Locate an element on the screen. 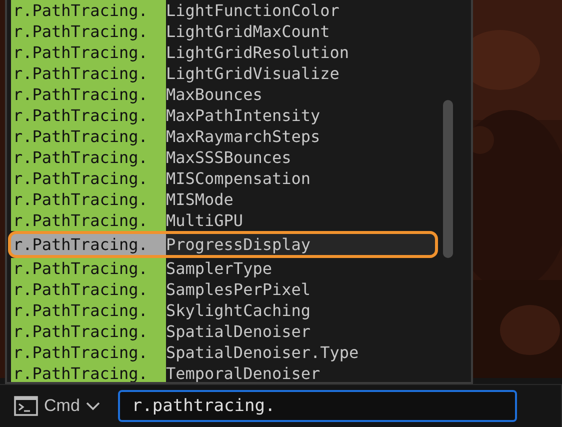 This screenshot has width=562, height=427. terminal-icon is located at coordinates (26, 406).